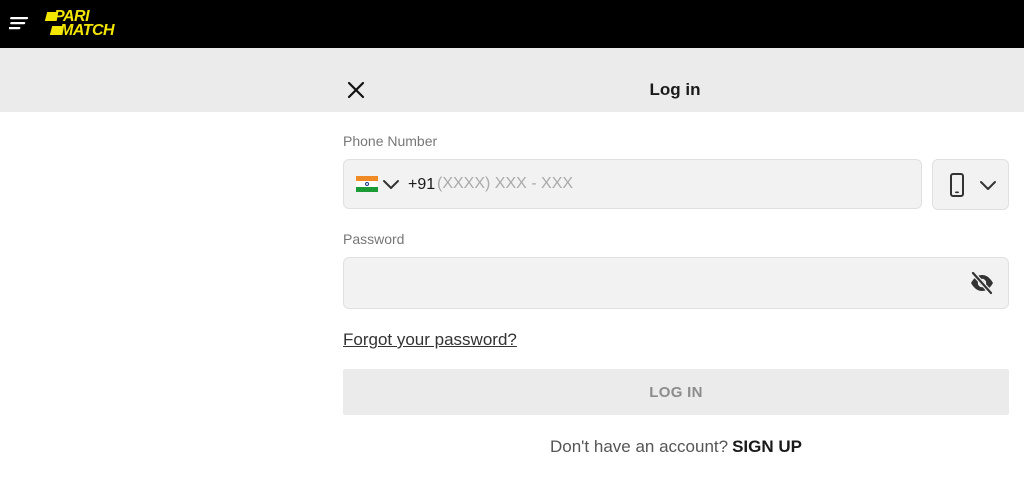 The image size is (1024, 494). What do you see at coordinates (19, 23) in the screenshot?
I see `hamburger-menu-icon` at bounding box center [19, 23].